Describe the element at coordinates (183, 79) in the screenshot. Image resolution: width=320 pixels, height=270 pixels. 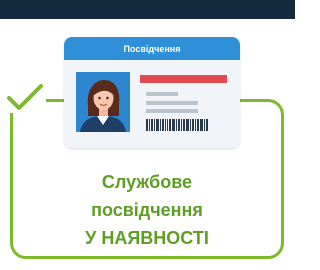
I see `id-card-red-stripe` at that location.